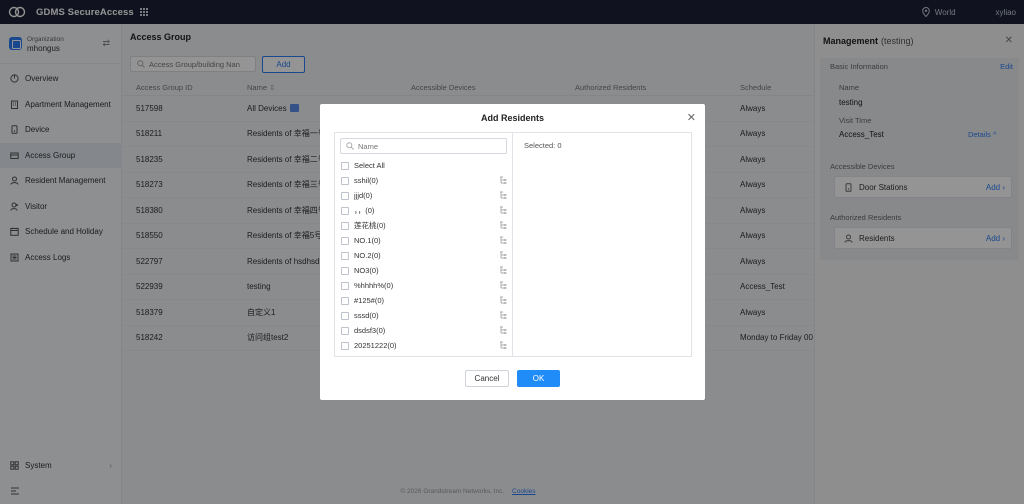  What do you see at coordinates (425, 345) in the screenshot?
I see `resident-option: 20251222(0)` at bounding box center [425, 345].